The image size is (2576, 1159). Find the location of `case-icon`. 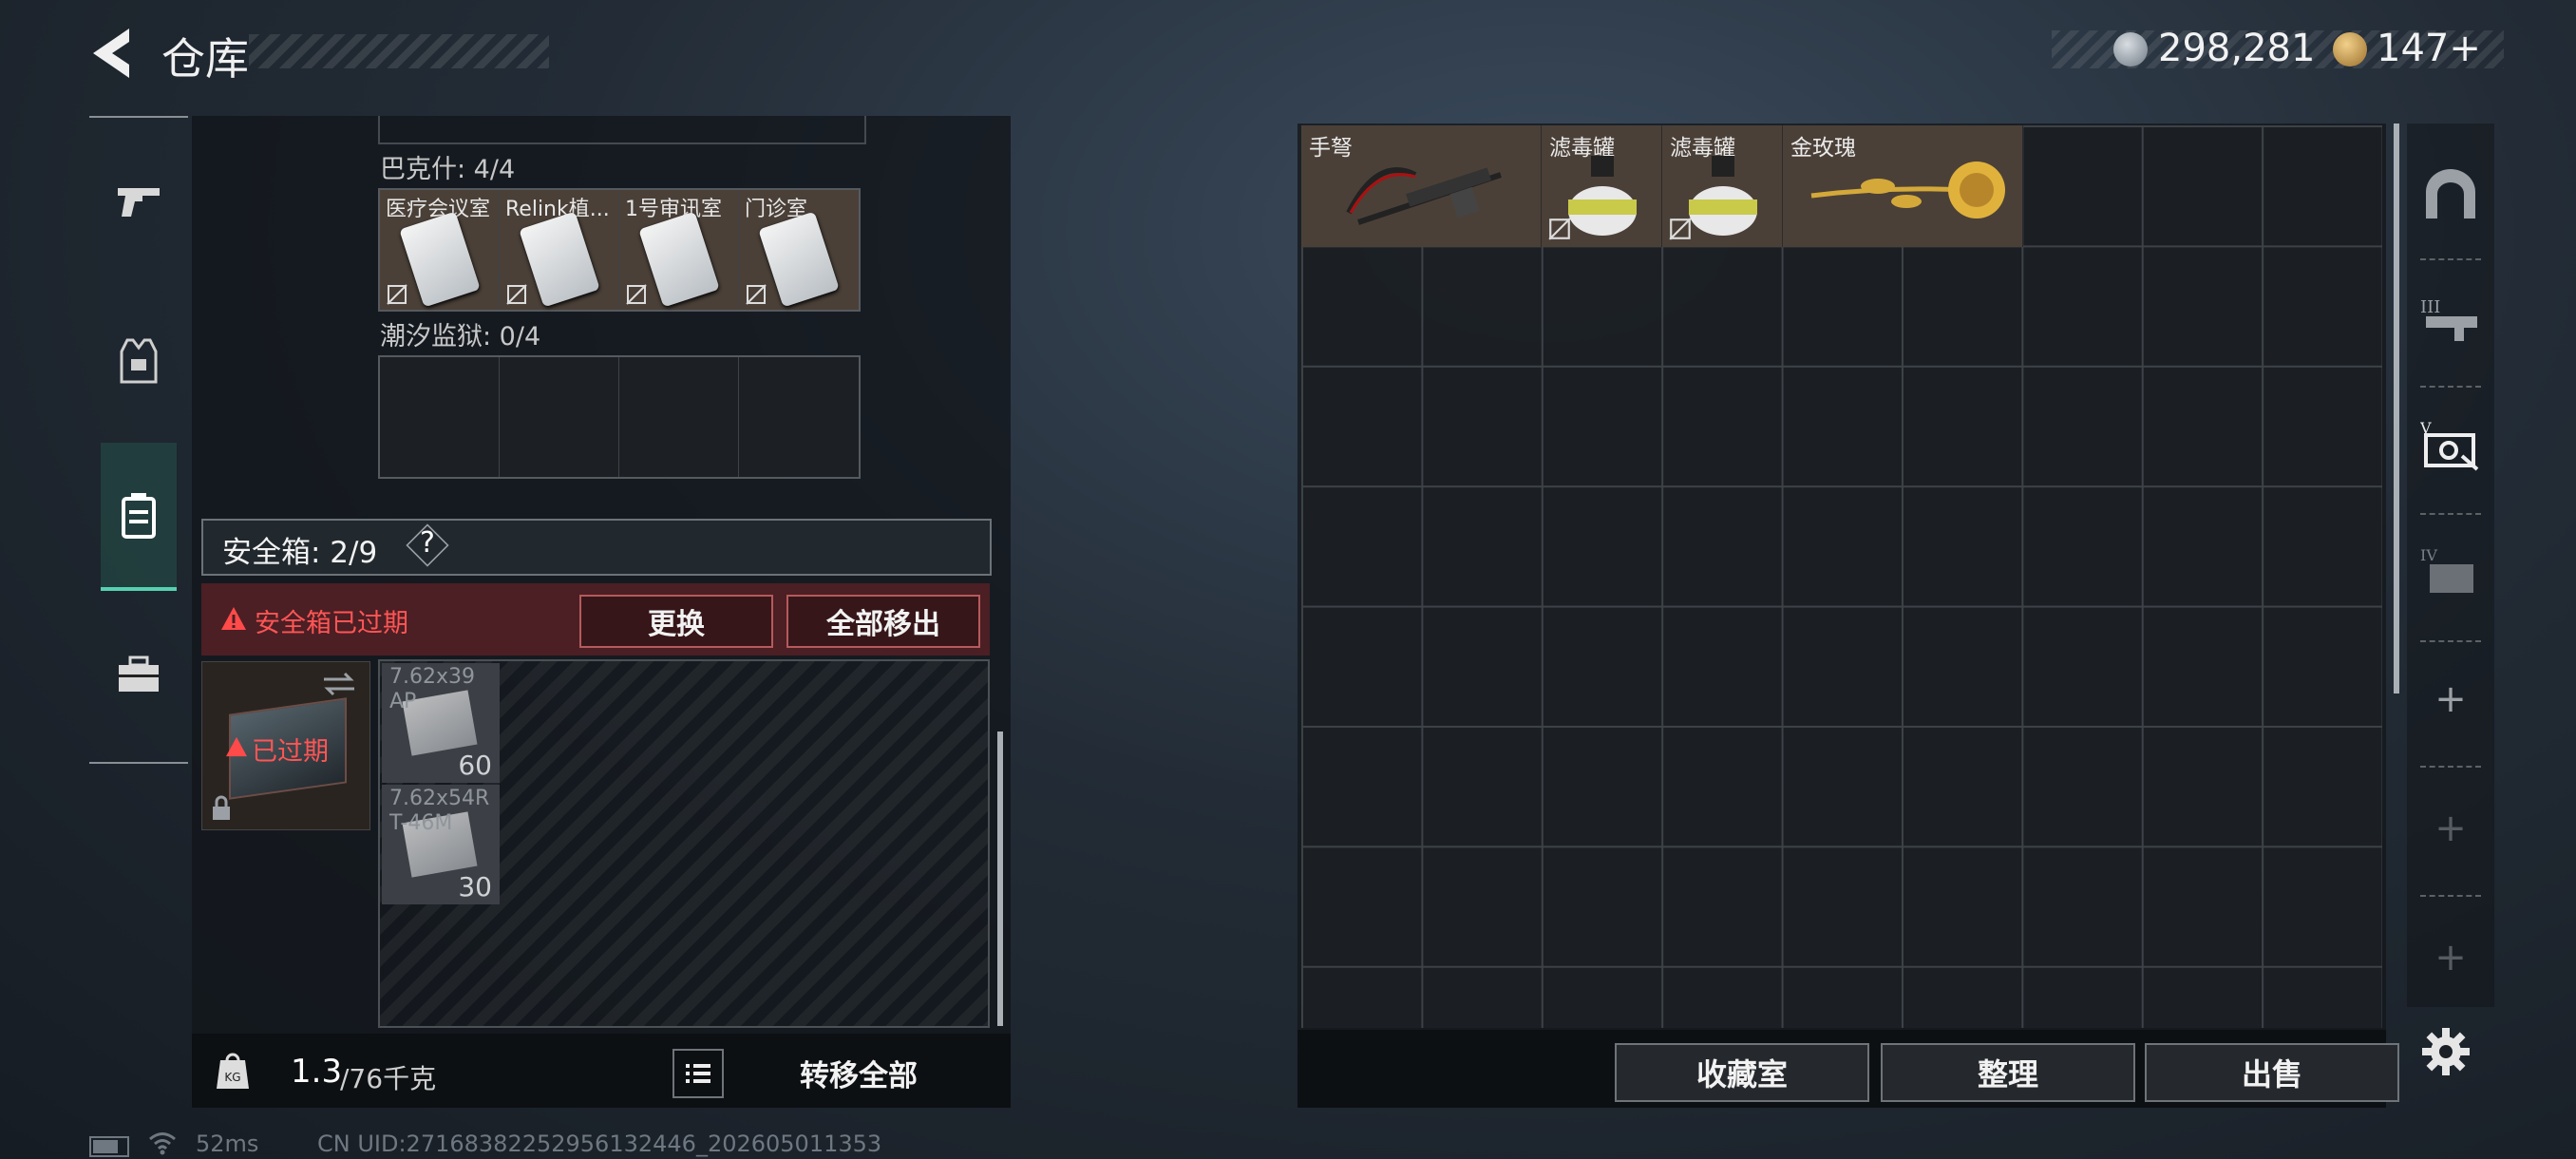

case-icon is located at coordinates (139, 515).